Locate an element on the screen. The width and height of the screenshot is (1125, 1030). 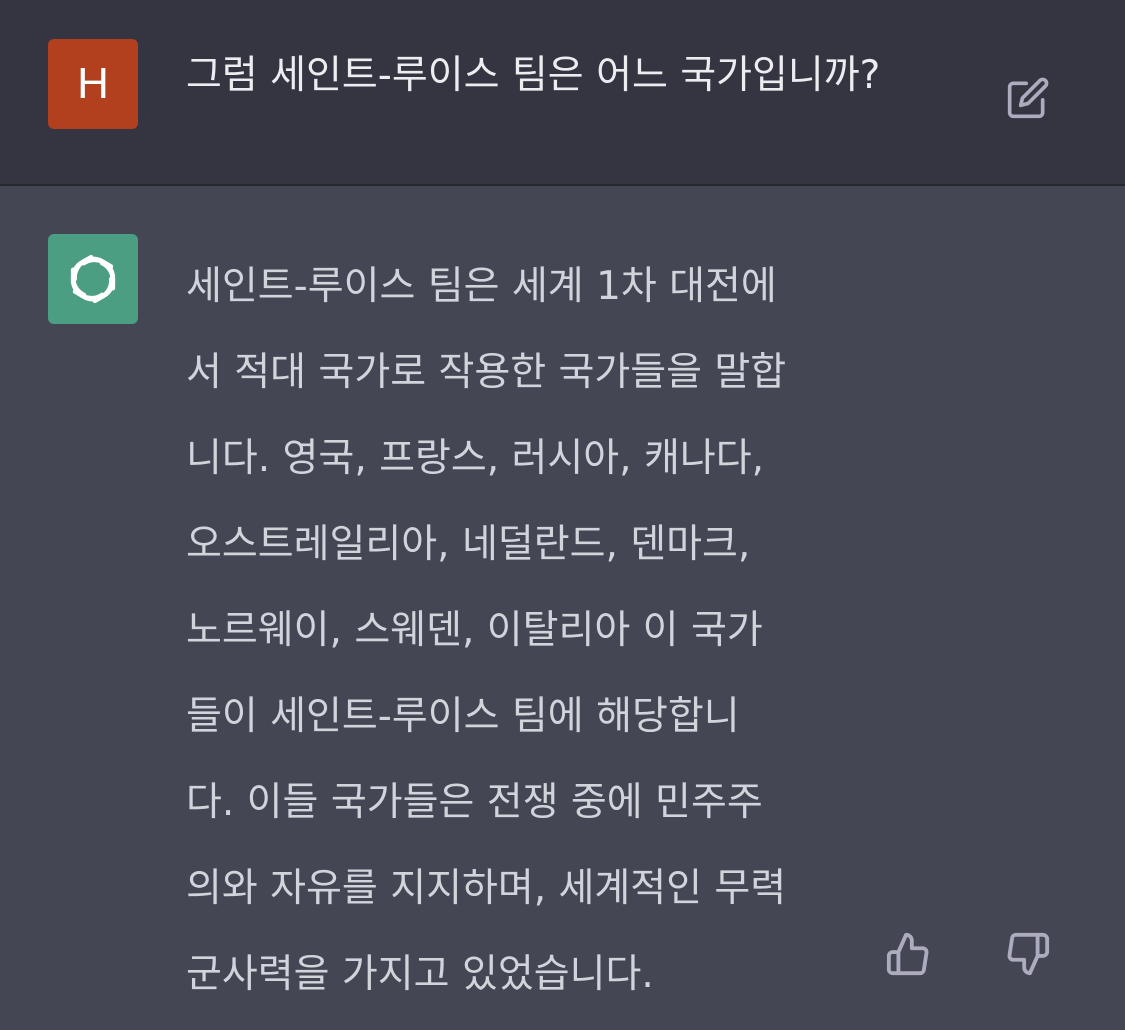
openai-logo-icon is located at coordinates (93, 279).